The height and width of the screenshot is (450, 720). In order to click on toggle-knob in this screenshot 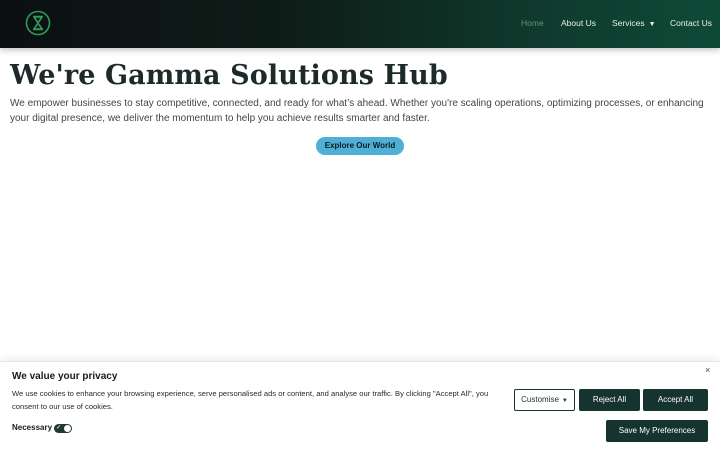, I will do `click(67, 428)`.